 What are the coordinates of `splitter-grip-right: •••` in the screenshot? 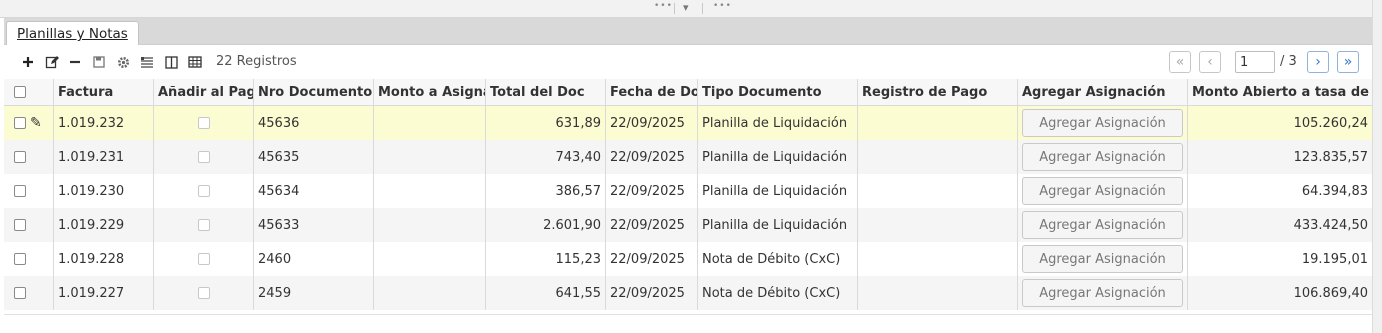 It's located at (722, 6).